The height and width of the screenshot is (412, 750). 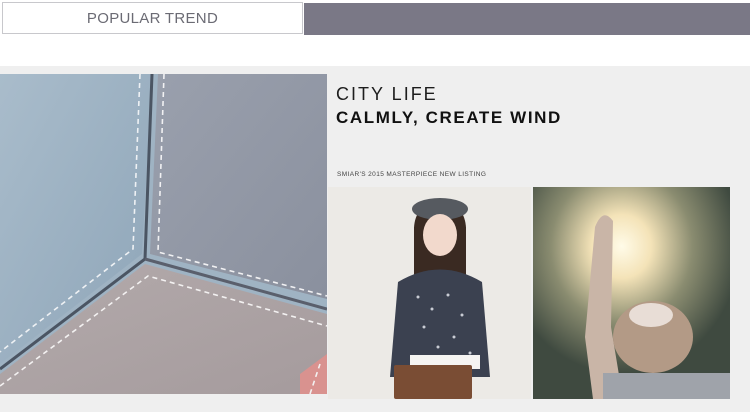 I want to click on section-header: POPULAR TREND, so click(x=375, y=20).